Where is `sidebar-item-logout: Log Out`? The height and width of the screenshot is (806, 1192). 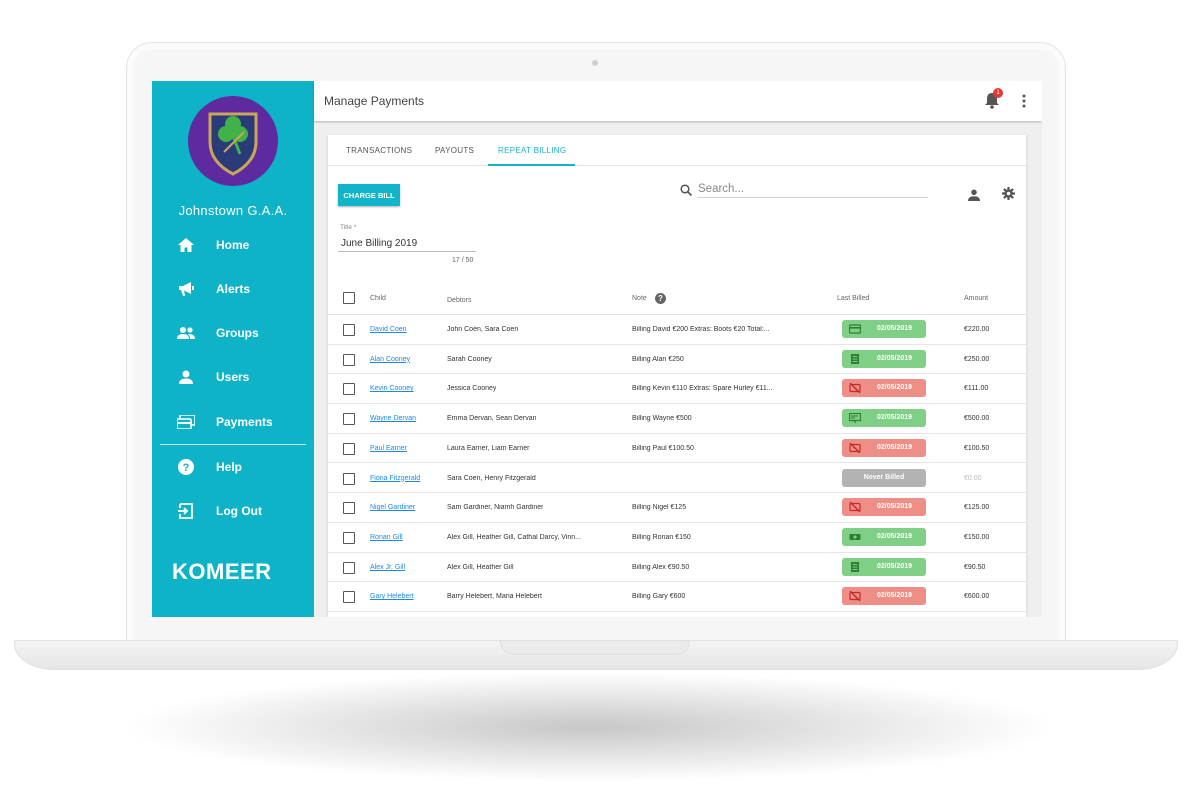 sidebar-item-logout: Log Out is located at coordinates (233, 511).